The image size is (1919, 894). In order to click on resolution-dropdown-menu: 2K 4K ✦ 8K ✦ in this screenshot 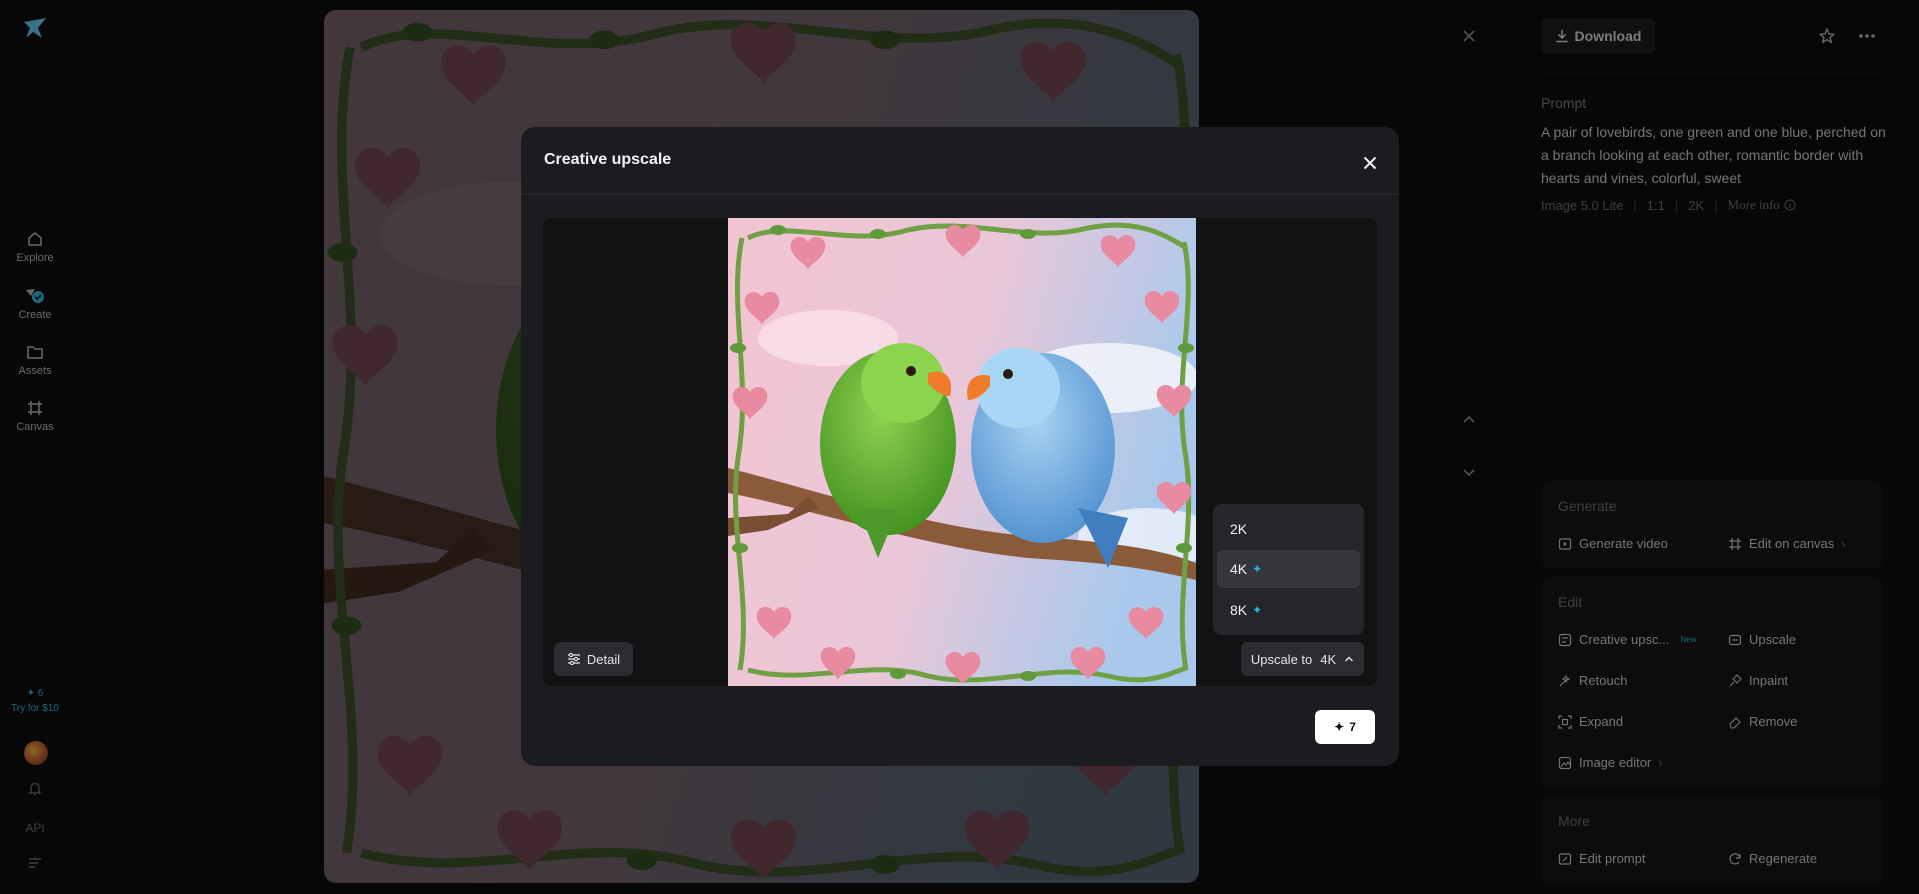, I will do `click(1288, 569)`.